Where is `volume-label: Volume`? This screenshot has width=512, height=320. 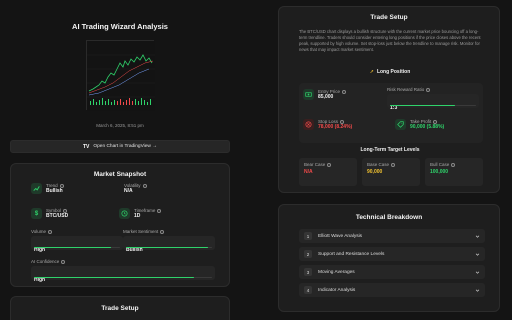
volume-label: Volume is located at coordinates (39, 231).